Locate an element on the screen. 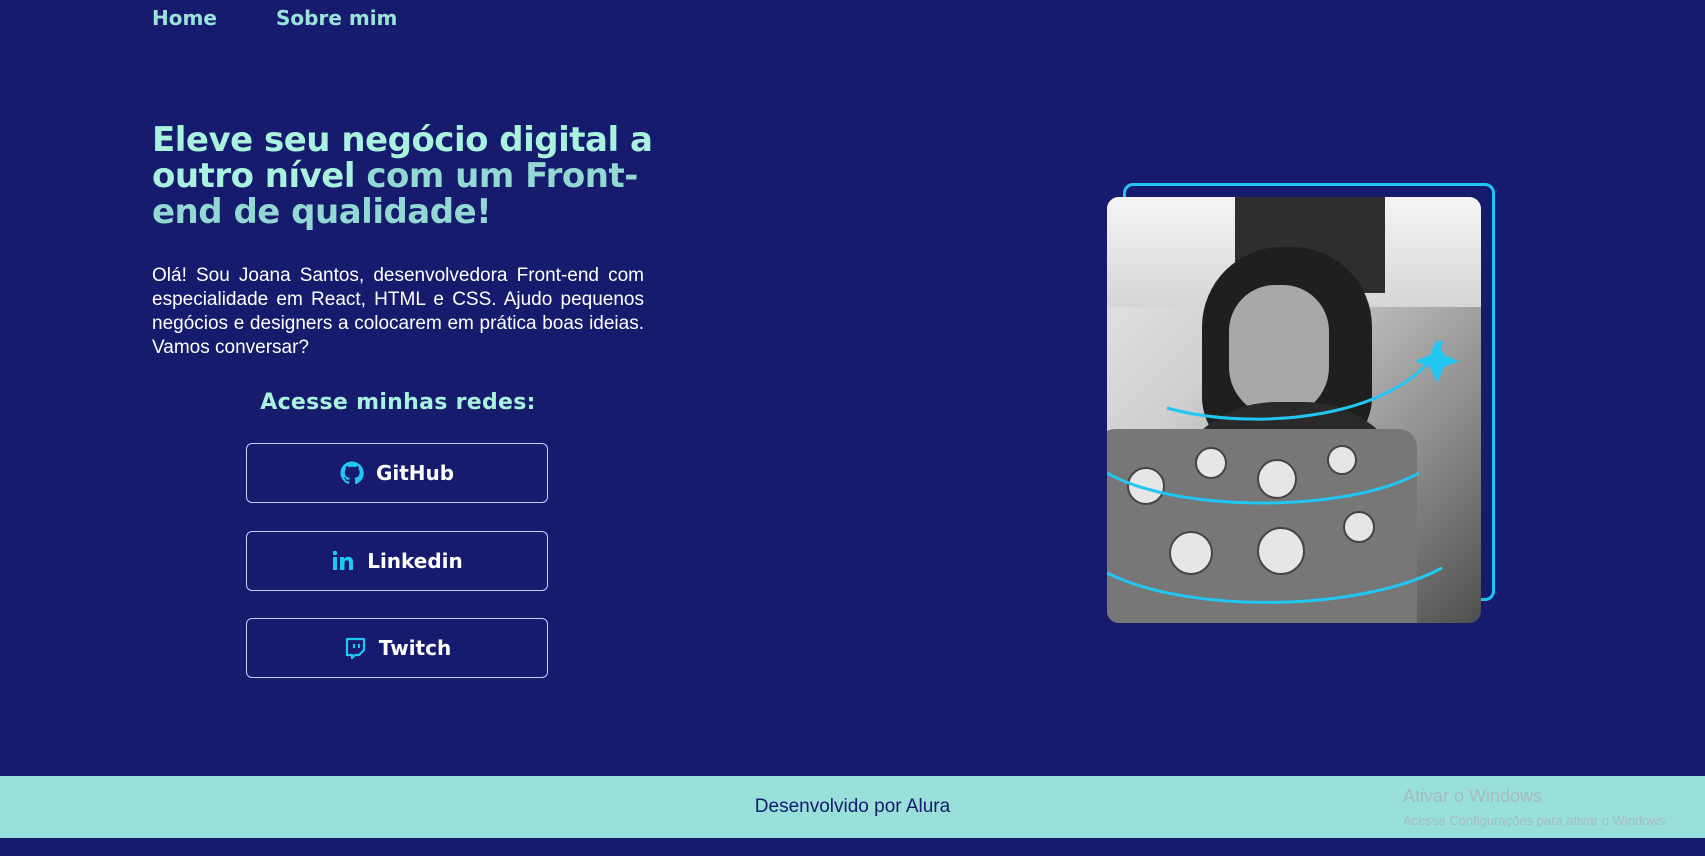 This screenshot has height=856, width=1705. linkedin-button: Linkedin is located at coordinates (397, 561).